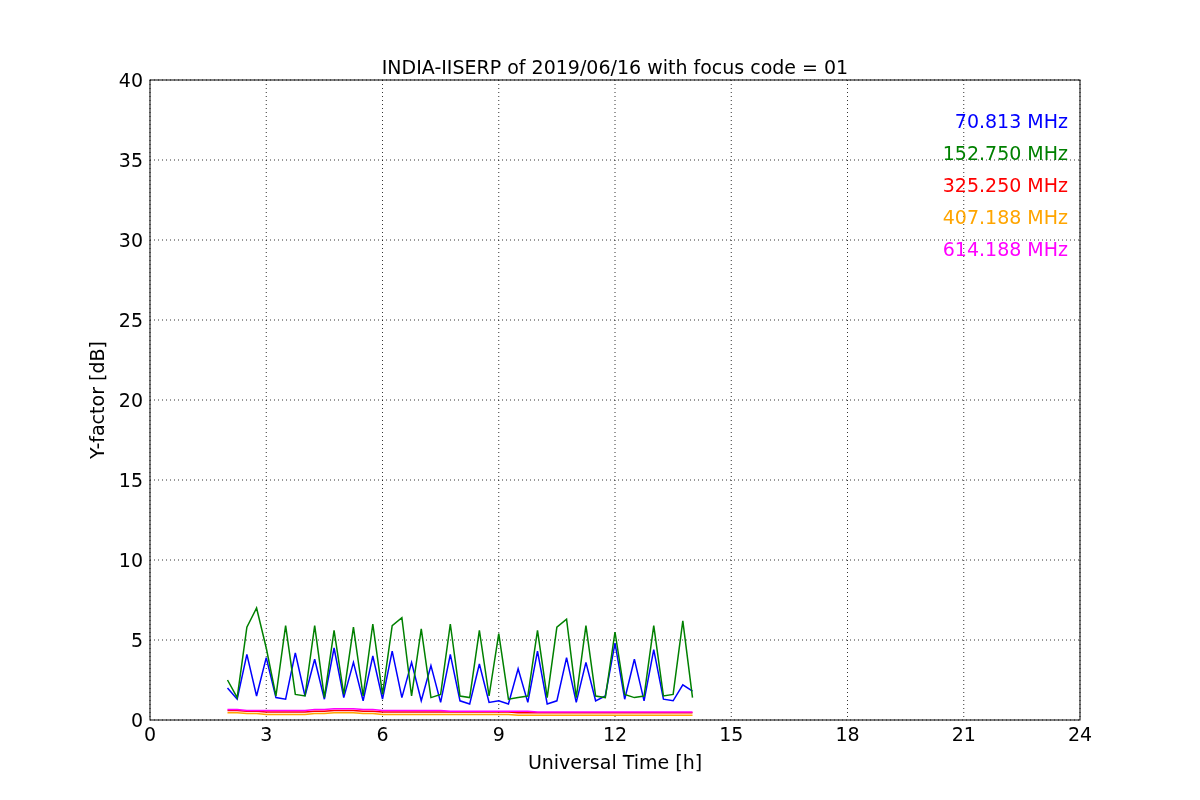 Image resolution: width=1200 pixels, height=800 pixels. What do you see at coordinates (130, 80) in the screenshot?
I see `y-tick-label: 40` at bounding box center [130, 80].